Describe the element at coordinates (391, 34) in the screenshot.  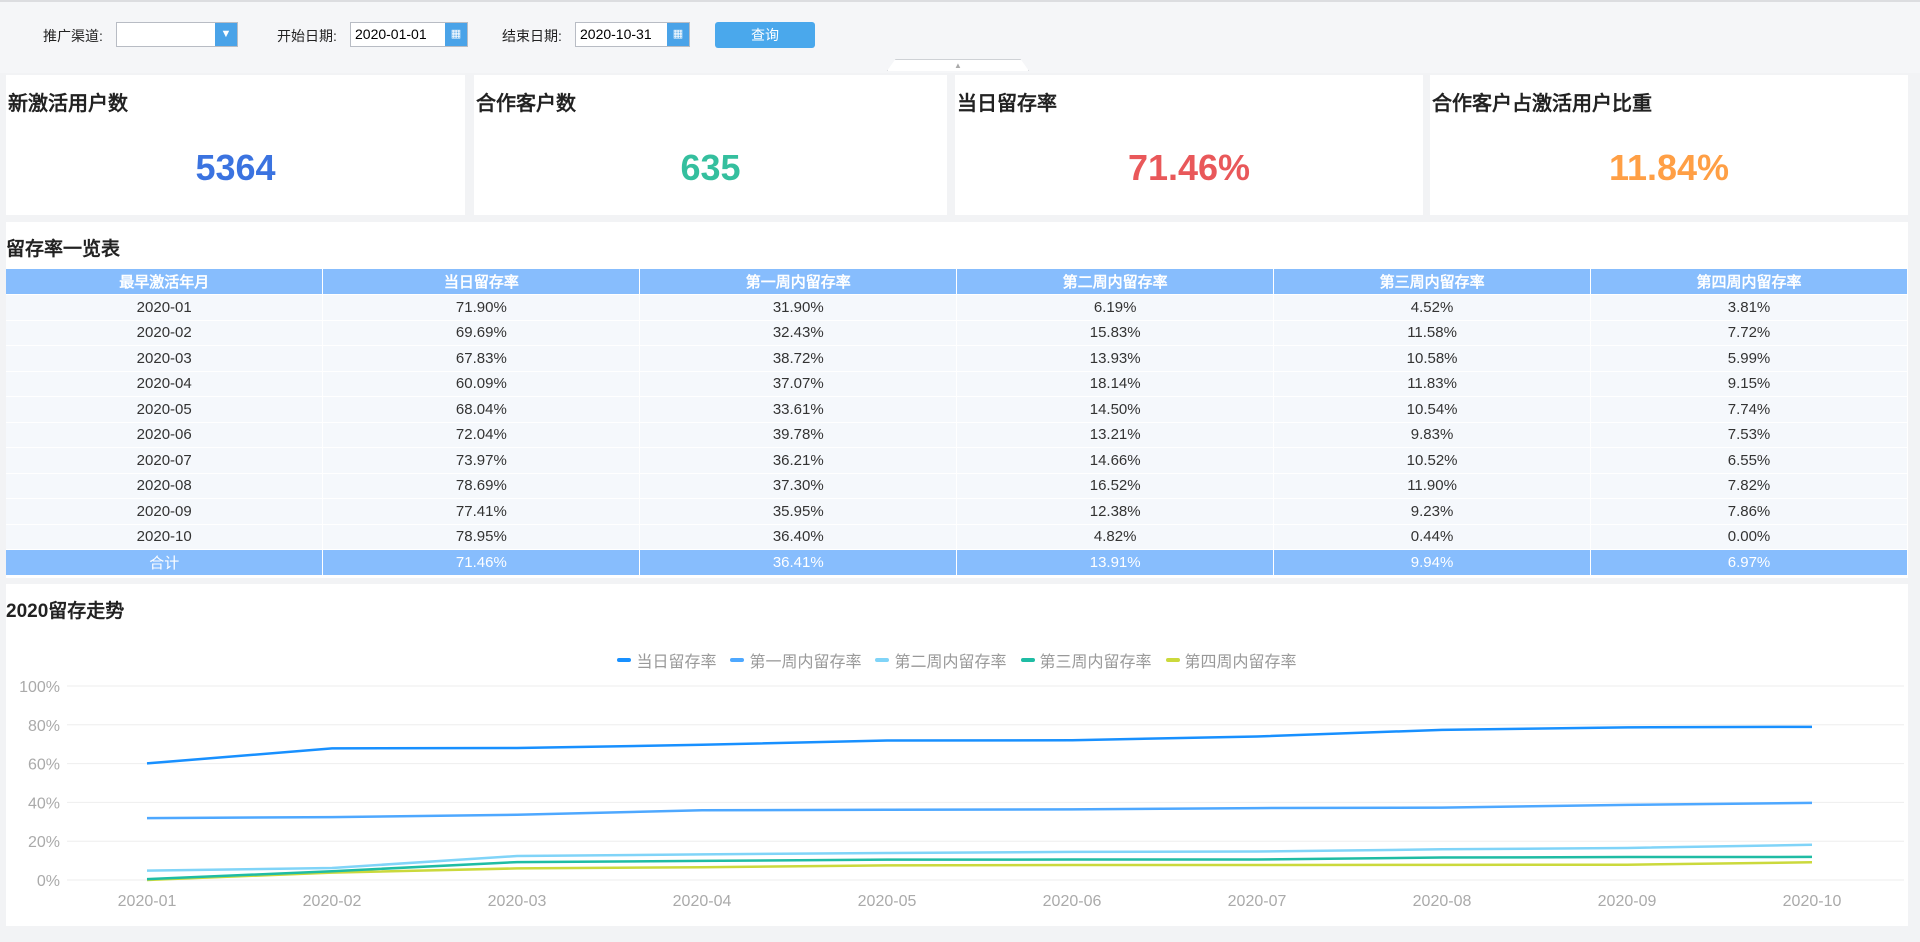
I see `start-date-value: 2020-01-01` at that location.